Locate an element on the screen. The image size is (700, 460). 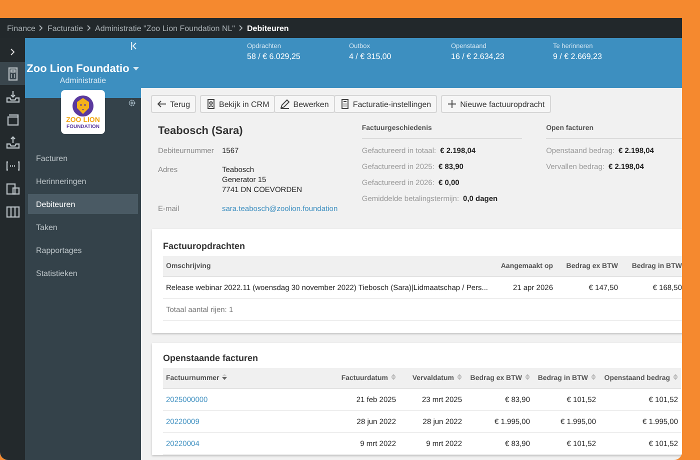
toolbar-button: Nieuwe factuuropdracht is located at coordinates (496, 104).